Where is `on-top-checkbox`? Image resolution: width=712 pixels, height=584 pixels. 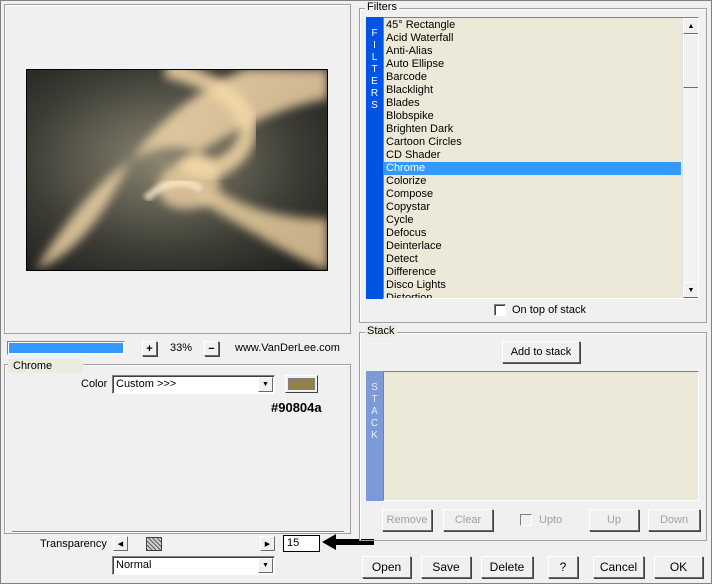
on-top-checkbox is located at coordinates (500, 310).